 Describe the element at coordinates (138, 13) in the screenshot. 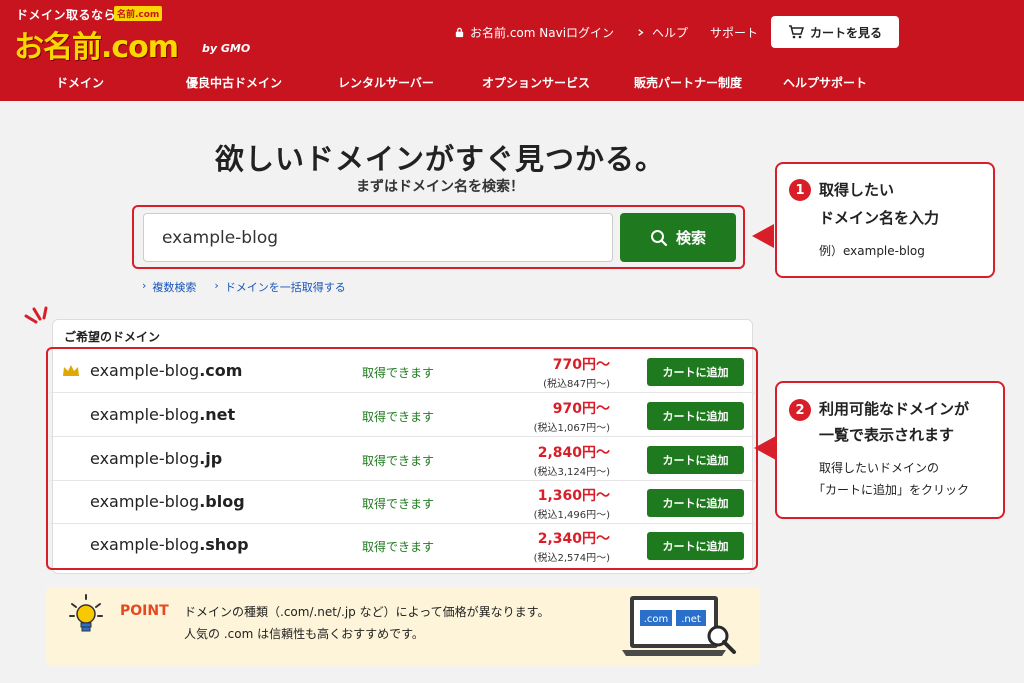

I see `logo-badge: 名前.com` at that location.